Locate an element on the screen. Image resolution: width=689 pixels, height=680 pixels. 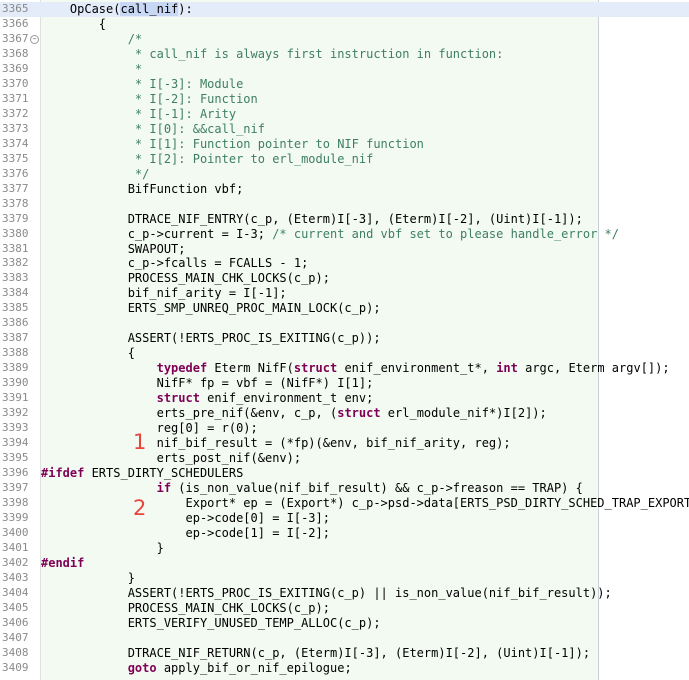
code-text: goto apply_bif_or_nif_epilogue; is located at coordinates (196, 668).